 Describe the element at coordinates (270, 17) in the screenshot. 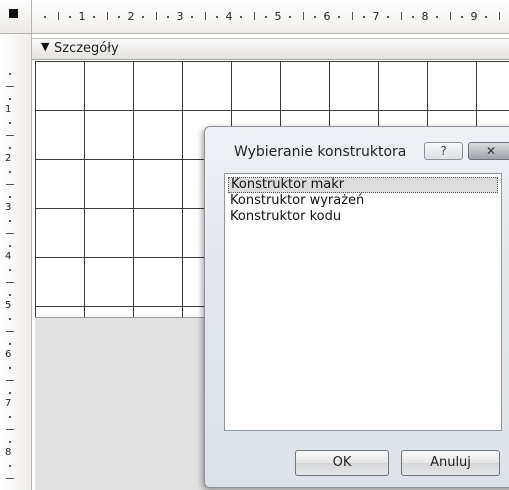

I see `horizontal-ruler: 1 2 3 4 5 6 7 8 9` at that location.